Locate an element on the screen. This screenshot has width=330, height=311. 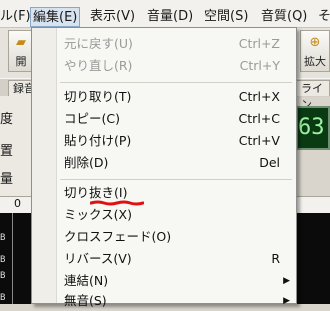
menu-space: 空間(S) is located at coordinates (226, 17).